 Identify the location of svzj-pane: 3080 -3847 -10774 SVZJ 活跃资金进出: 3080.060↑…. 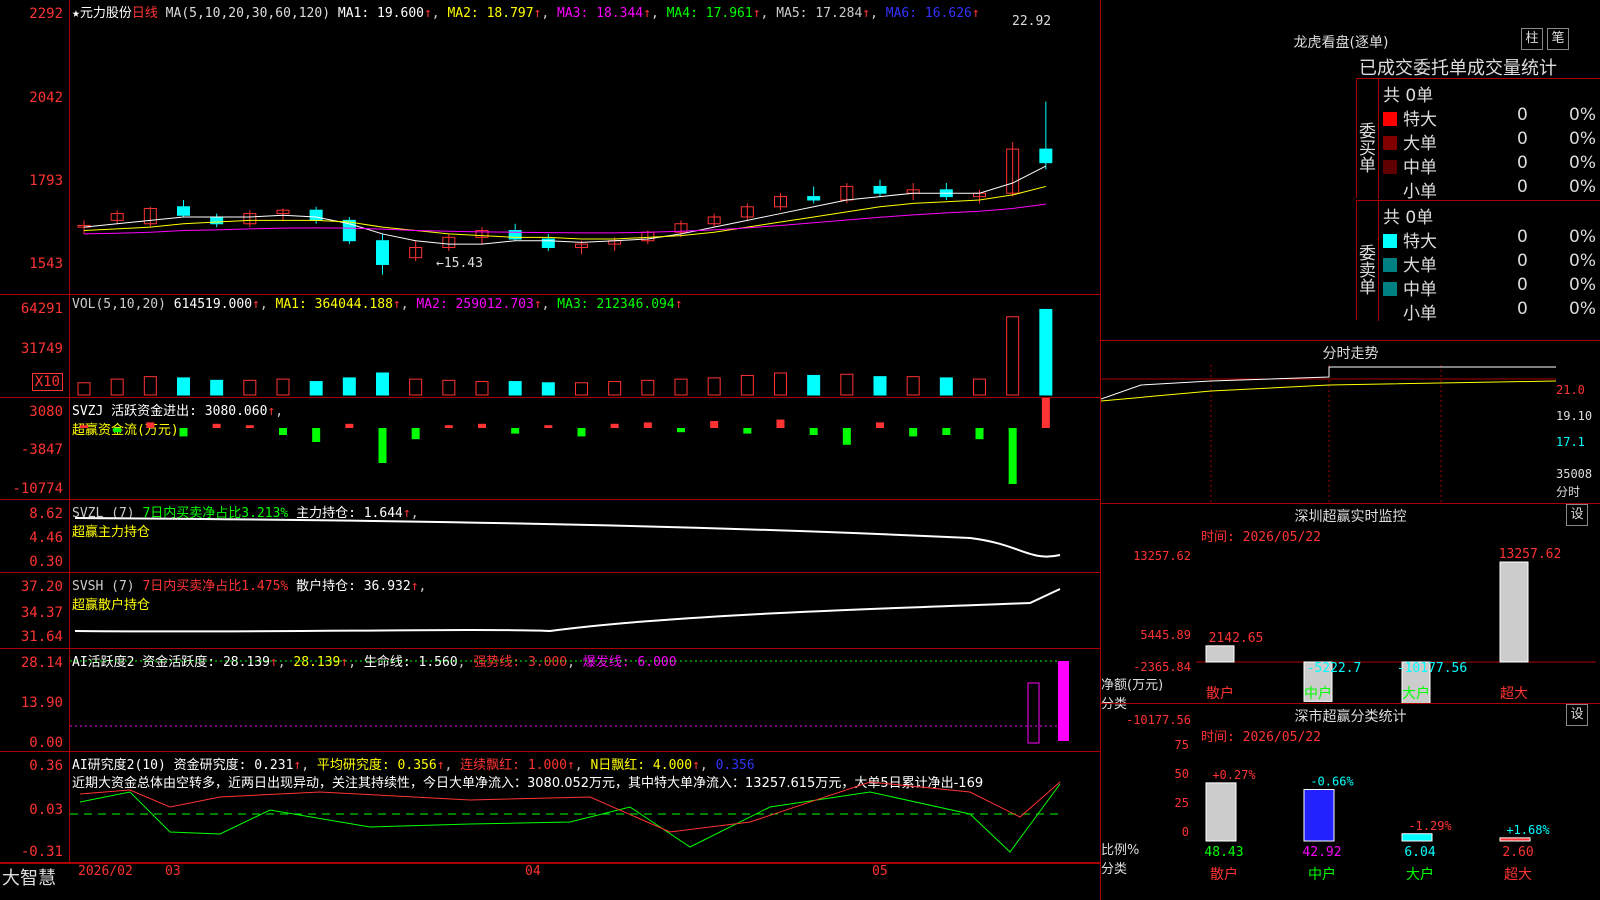
(550, 449).